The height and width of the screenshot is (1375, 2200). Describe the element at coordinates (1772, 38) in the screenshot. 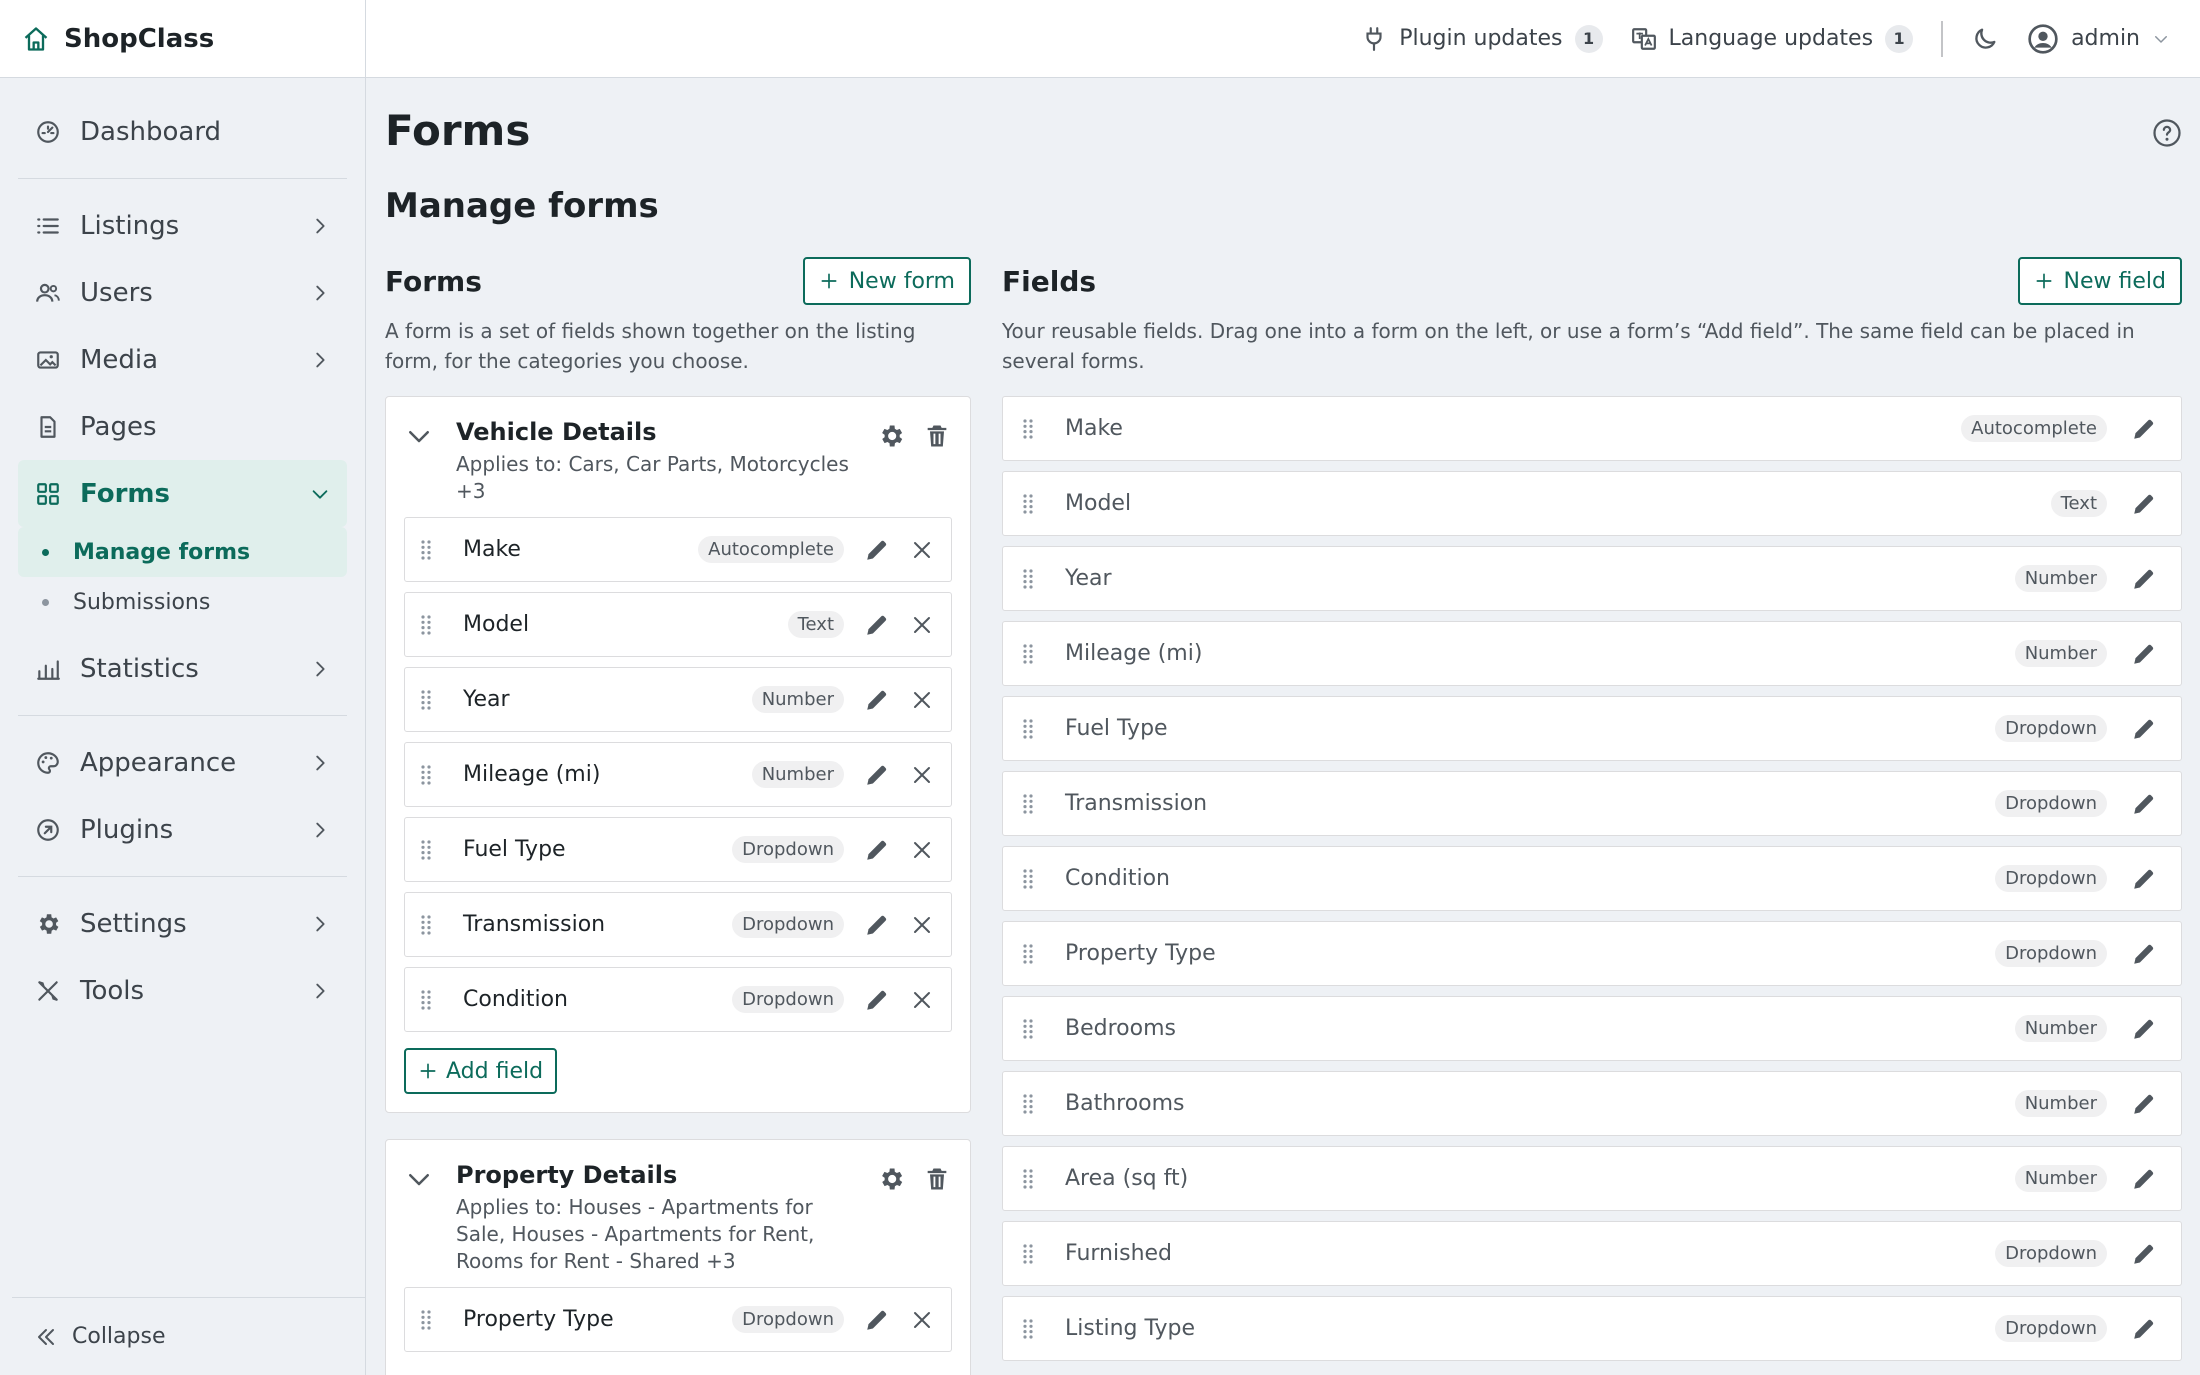

I see `language-updates-button: Language updates 1` at that location.